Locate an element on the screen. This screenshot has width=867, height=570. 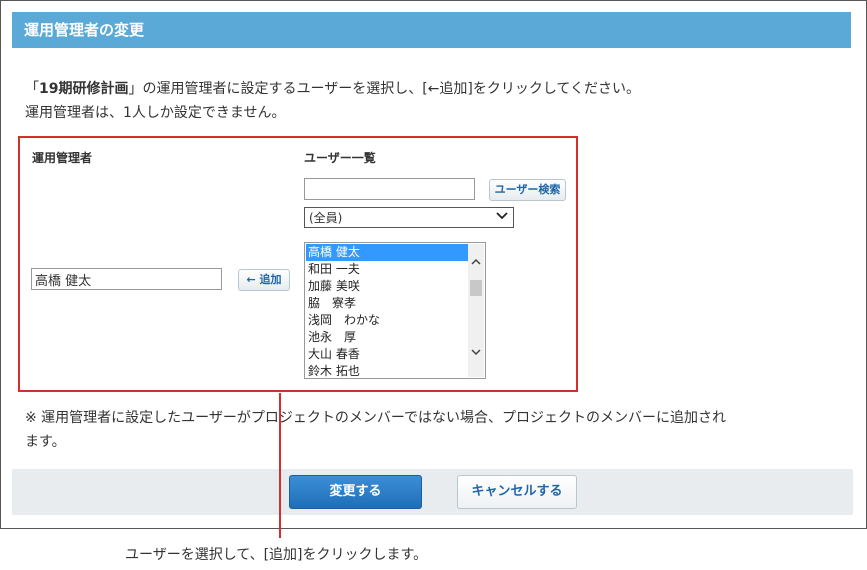
dialog-footer is located at coordinates (432, 492).